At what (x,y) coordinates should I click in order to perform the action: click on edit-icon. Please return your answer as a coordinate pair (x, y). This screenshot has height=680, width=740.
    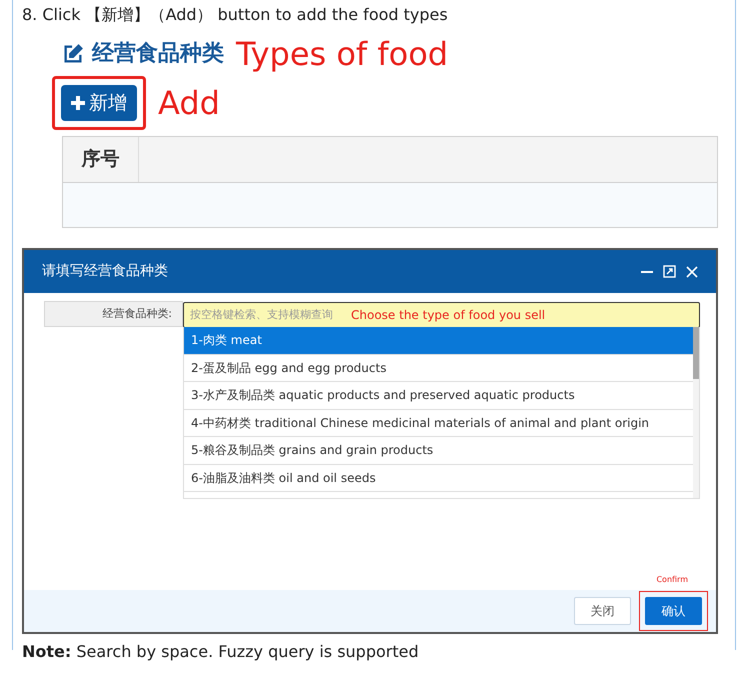
    Looking at the image, I should click on (73, 53).